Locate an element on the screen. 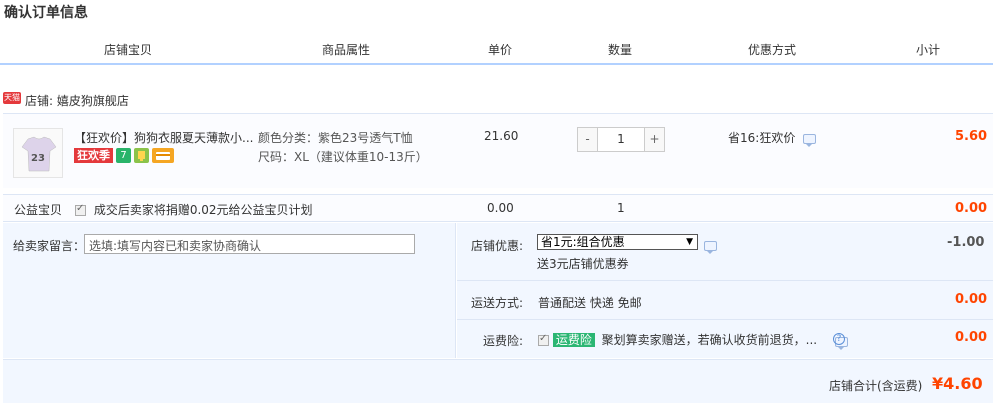  qty-input: 1 is located at coordinates (621, 139).